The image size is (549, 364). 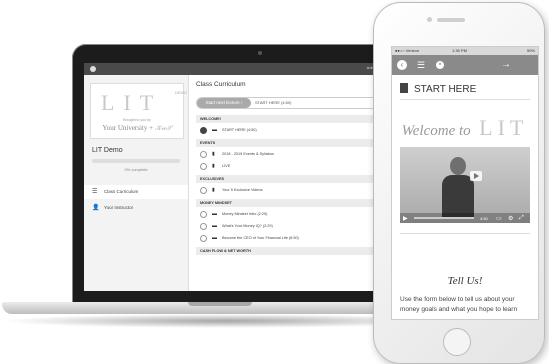 I want to click on start-next-bar: Start next lecture › START HERE (4:50), so click(x=290, y=103).